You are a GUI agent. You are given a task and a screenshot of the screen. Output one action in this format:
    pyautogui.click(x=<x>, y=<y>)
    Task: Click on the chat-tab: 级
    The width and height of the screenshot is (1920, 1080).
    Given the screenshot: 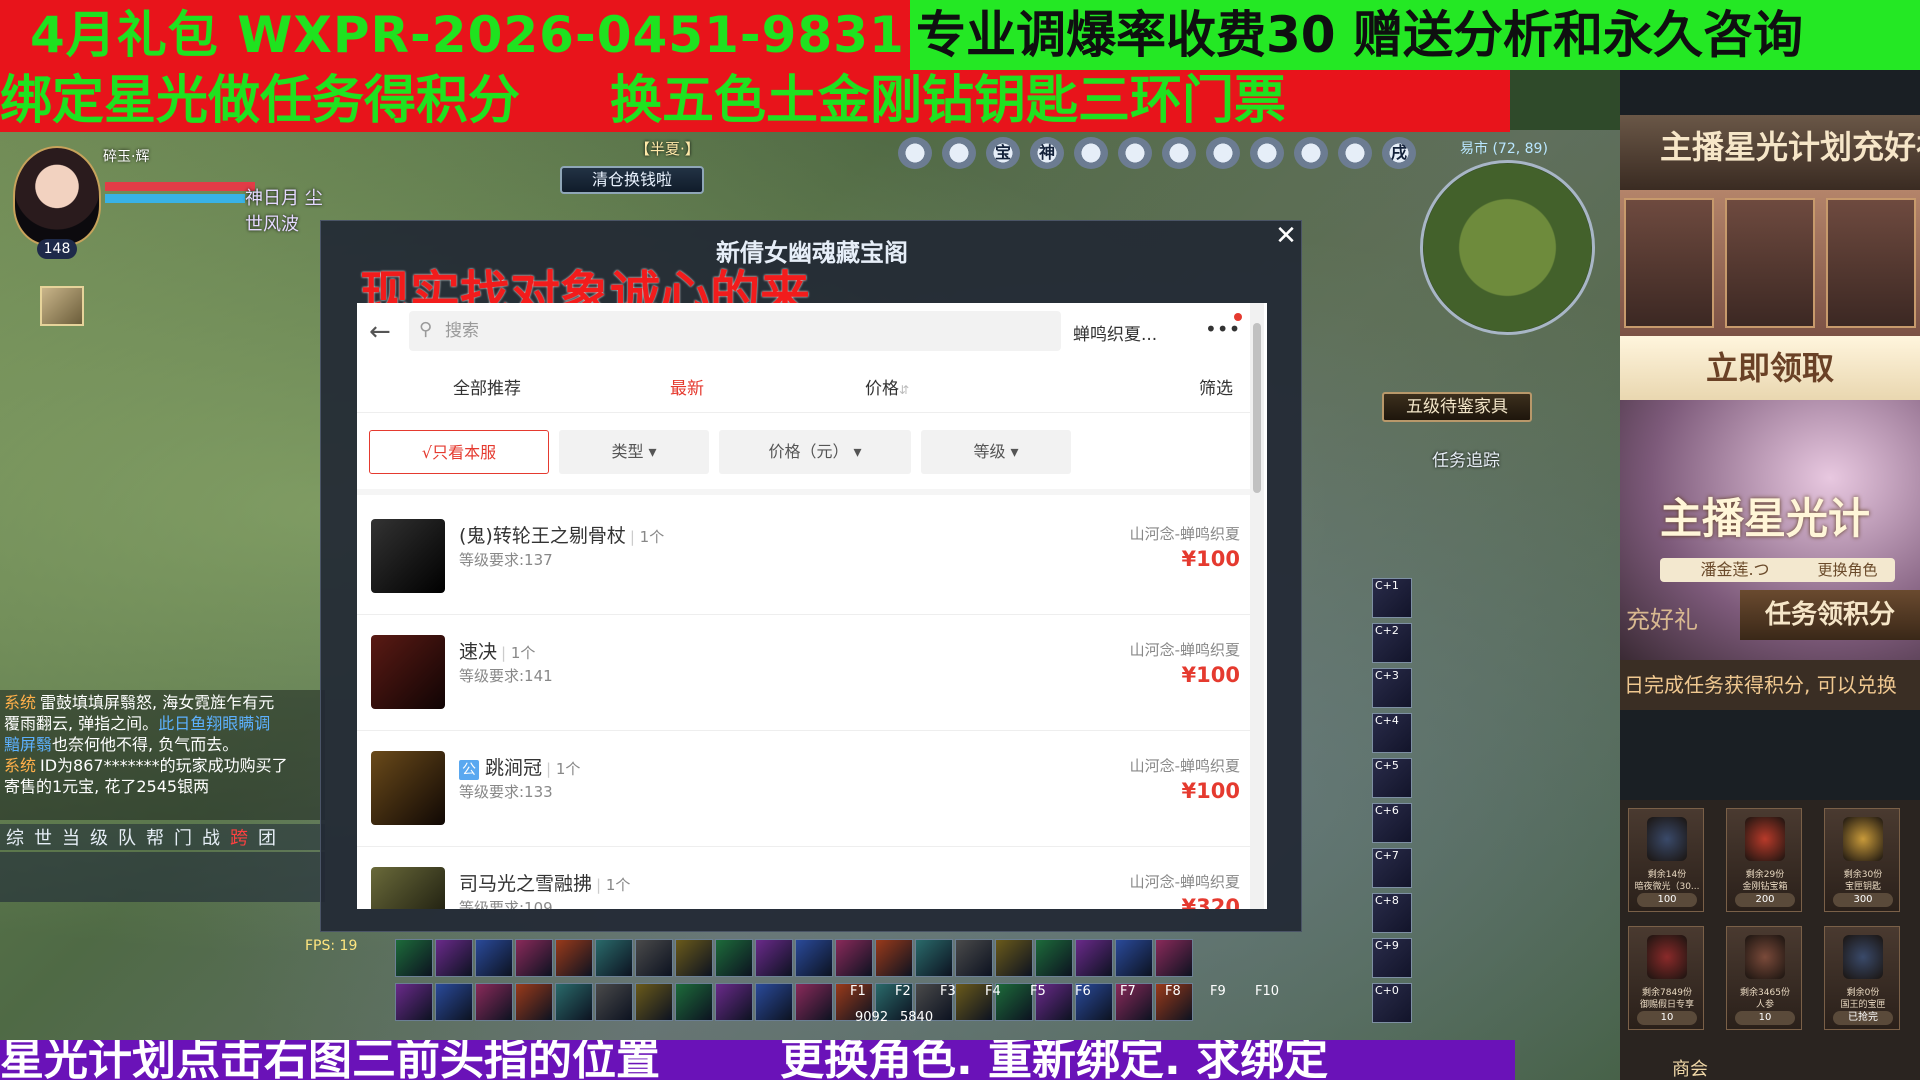 What is the action you would take?
    pyautogui.click(x=99, y=837)
    